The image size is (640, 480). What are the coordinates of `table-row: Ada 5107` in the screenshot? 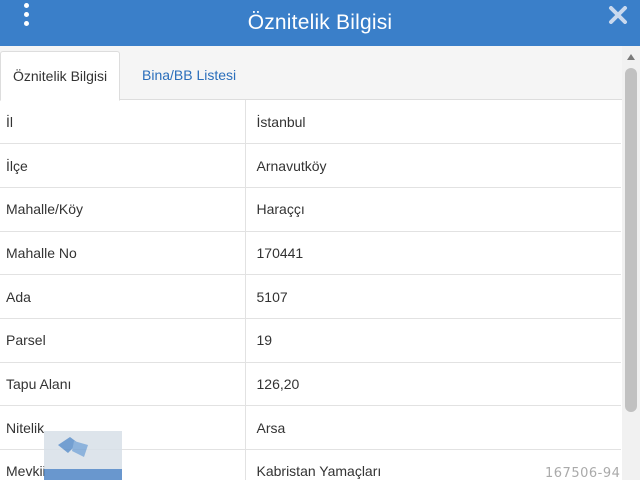 It's located at (310, 296).